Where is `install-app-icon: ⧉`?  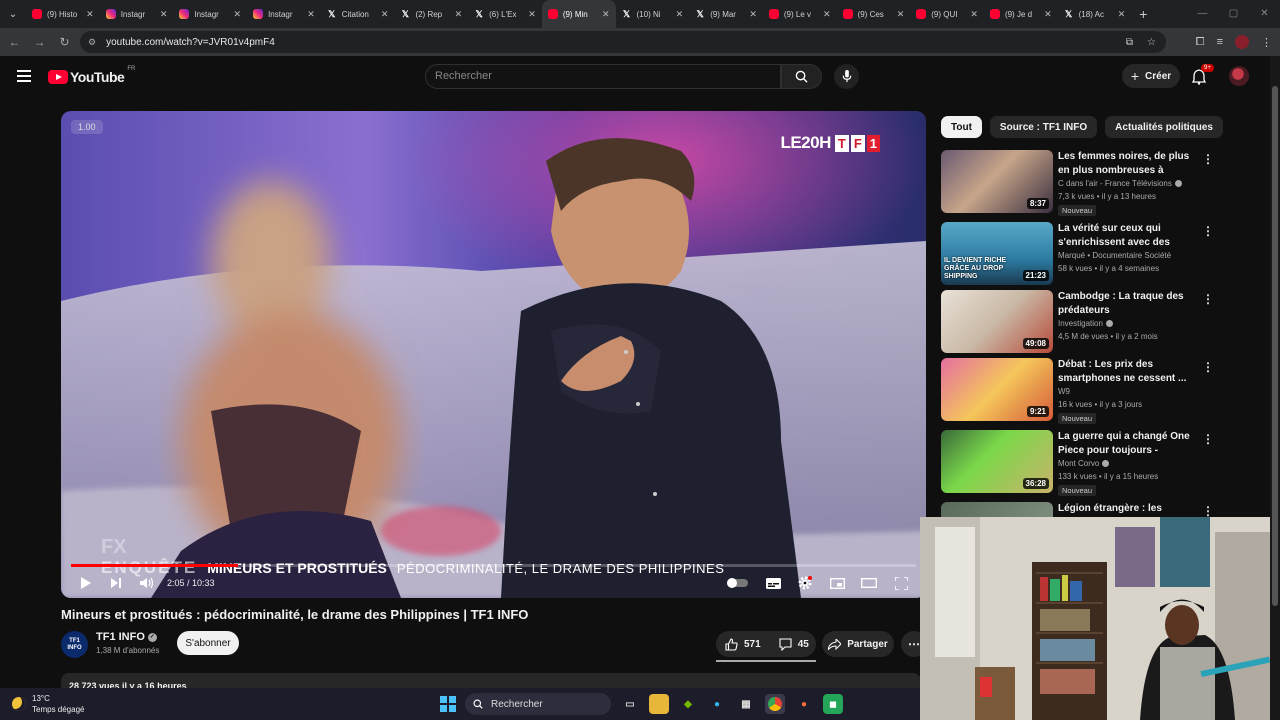
install-app-icon: ⧉ is located at coordinates (1129, 42).